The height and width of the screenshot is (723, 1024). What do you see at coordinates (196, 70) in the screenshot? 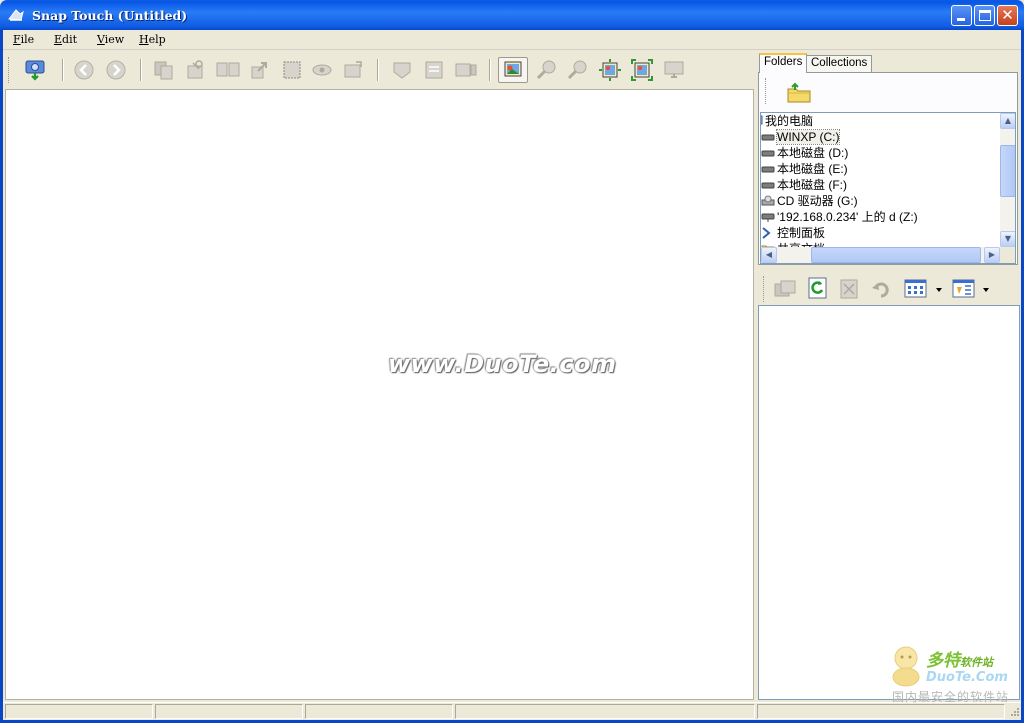
I see `cut-icon` at bounding box center [196, 70].